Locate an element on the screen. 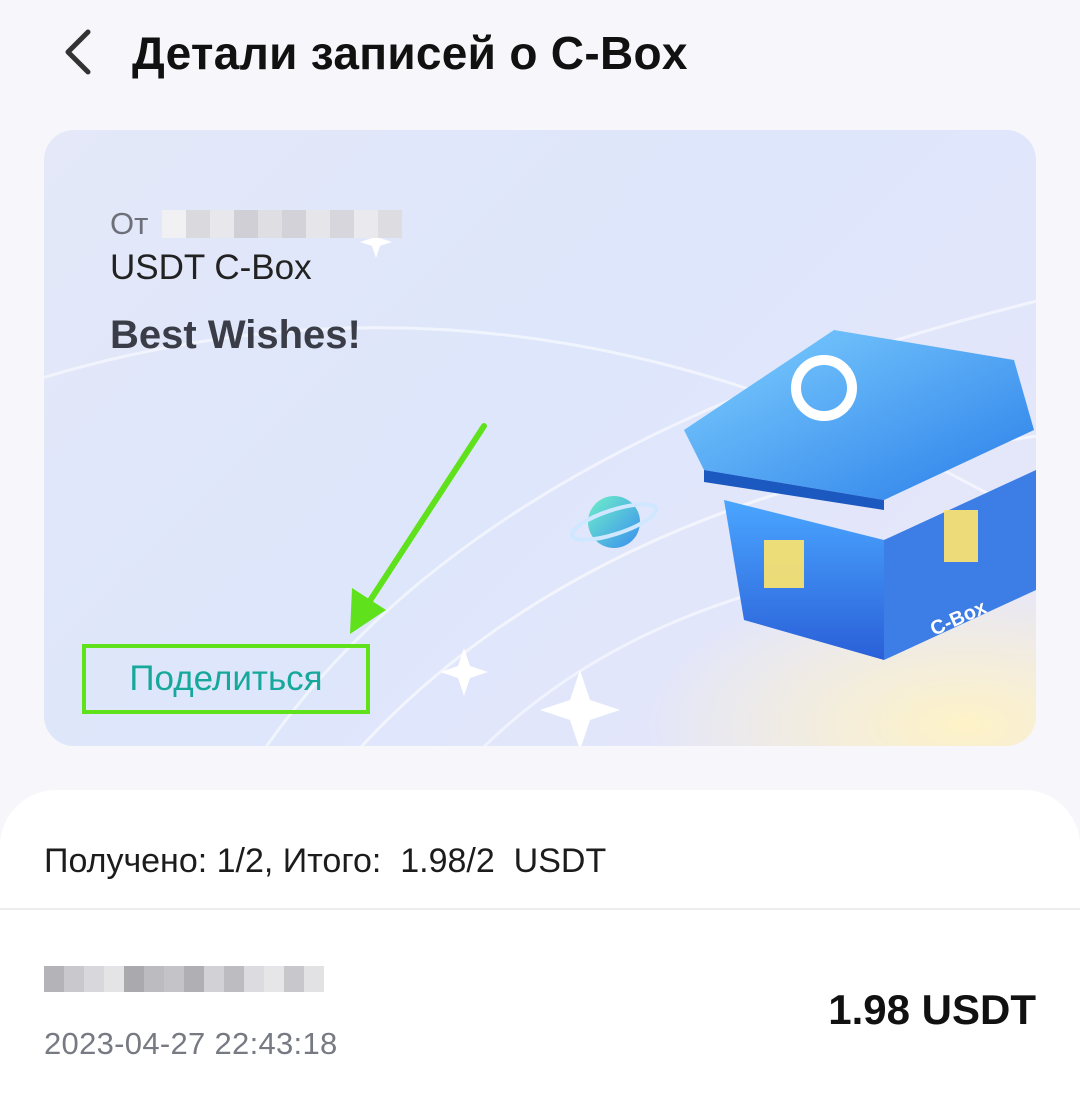 The width and height of the screenshot is (1080, 1102). chevron-left-icon is located at coordinates (78, 52).